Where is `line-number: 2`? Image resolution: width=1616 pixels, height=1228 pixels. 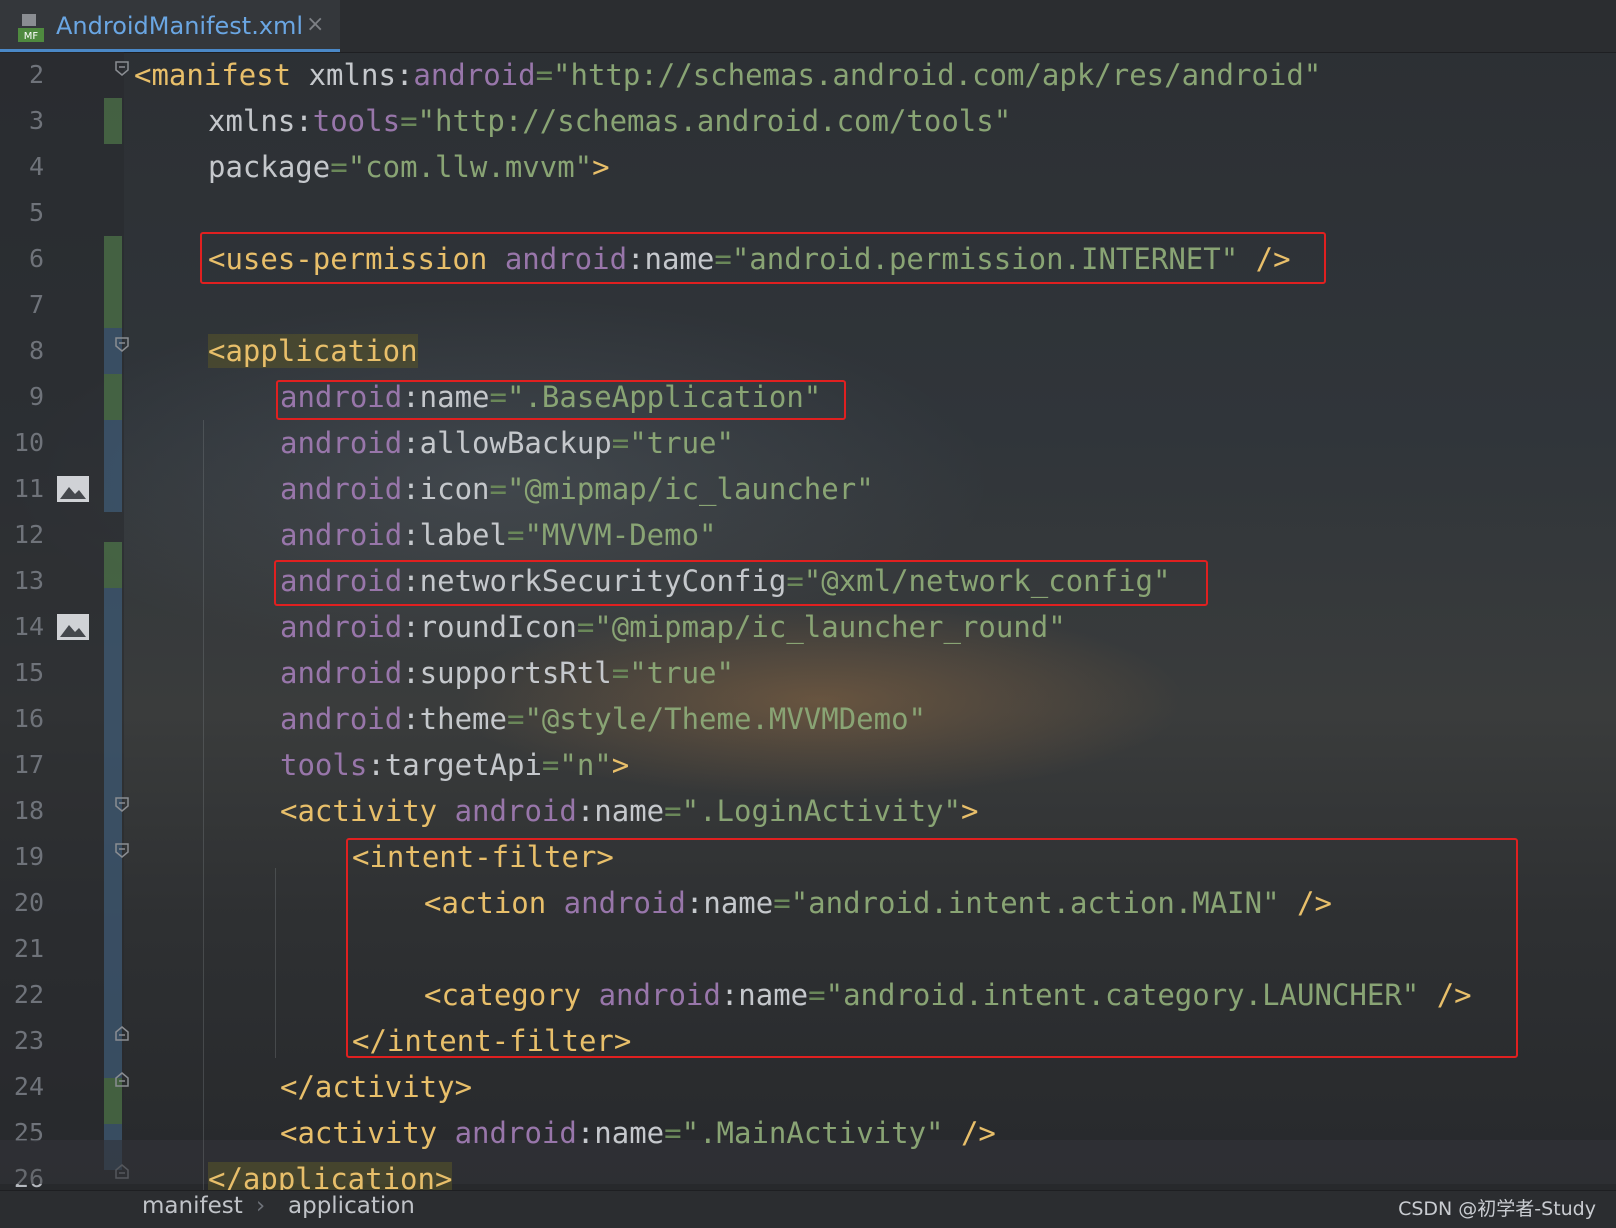
line-number: 2 is located at coordinates (36, 74).